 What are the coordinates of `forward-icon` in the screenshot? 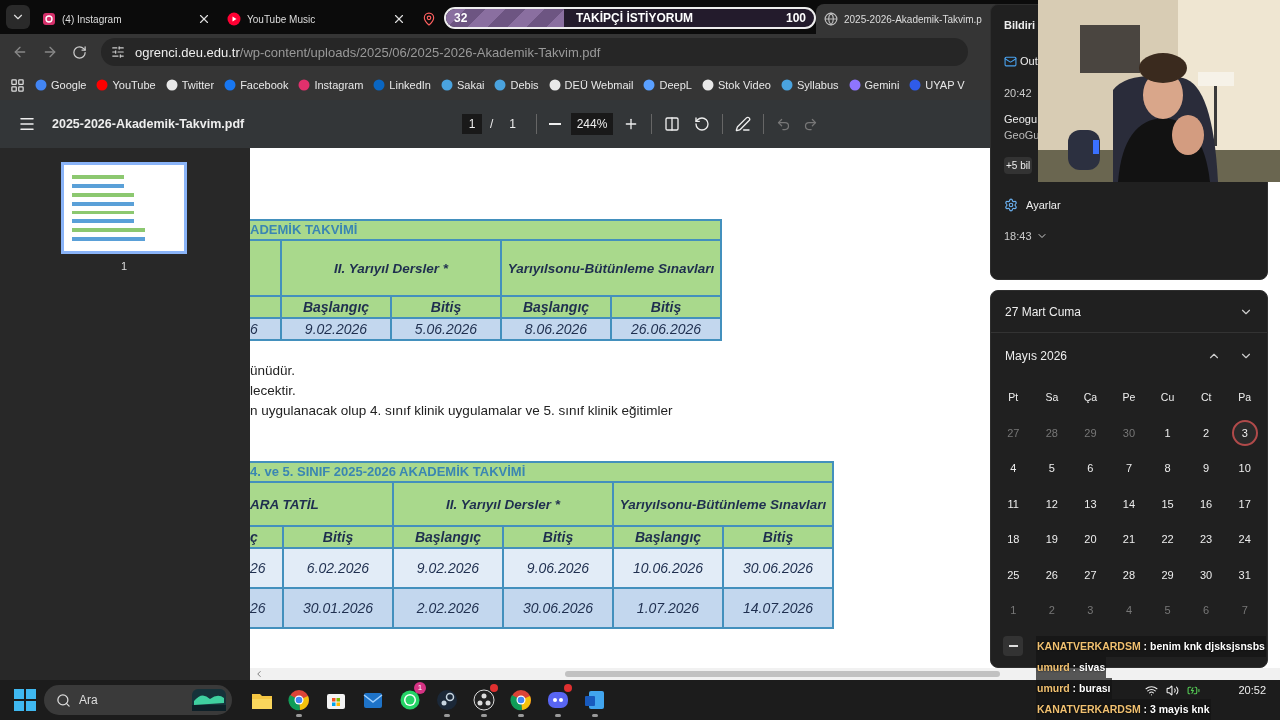 It's located at (50, 52).